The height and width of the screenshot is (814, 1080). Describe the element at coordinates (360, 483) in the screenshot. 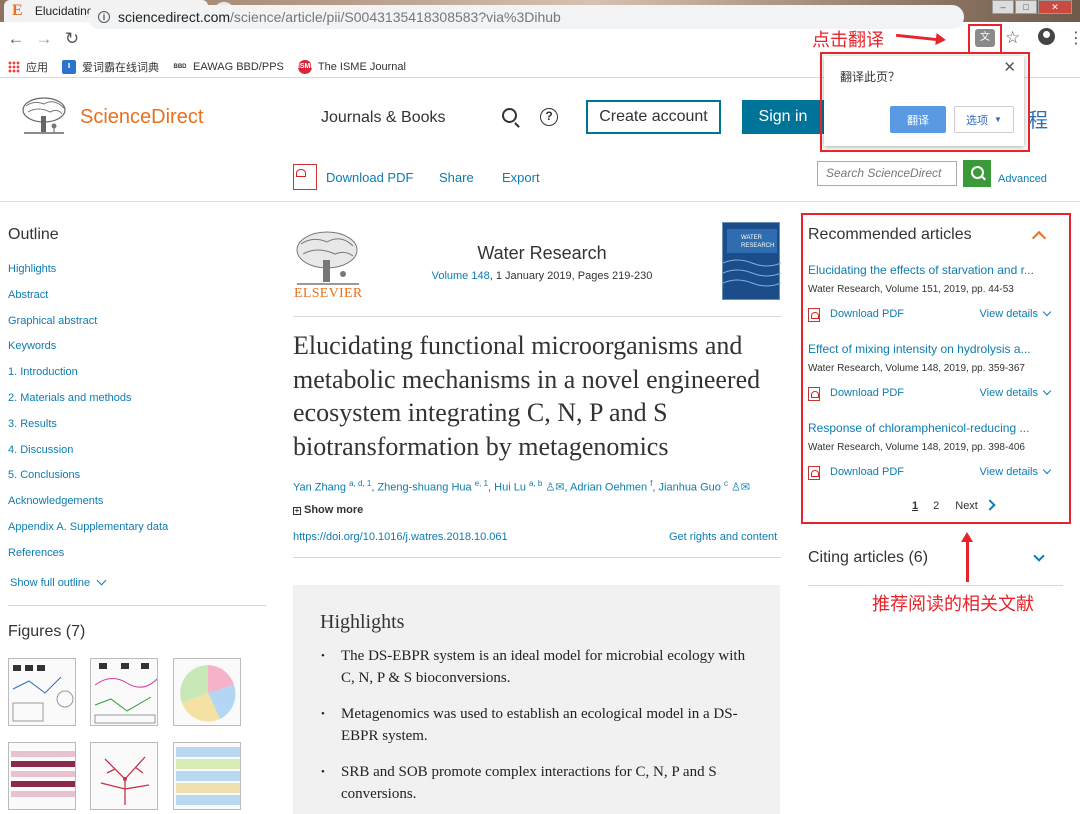

I see `author-affiliation: a, d, 1` at that location.